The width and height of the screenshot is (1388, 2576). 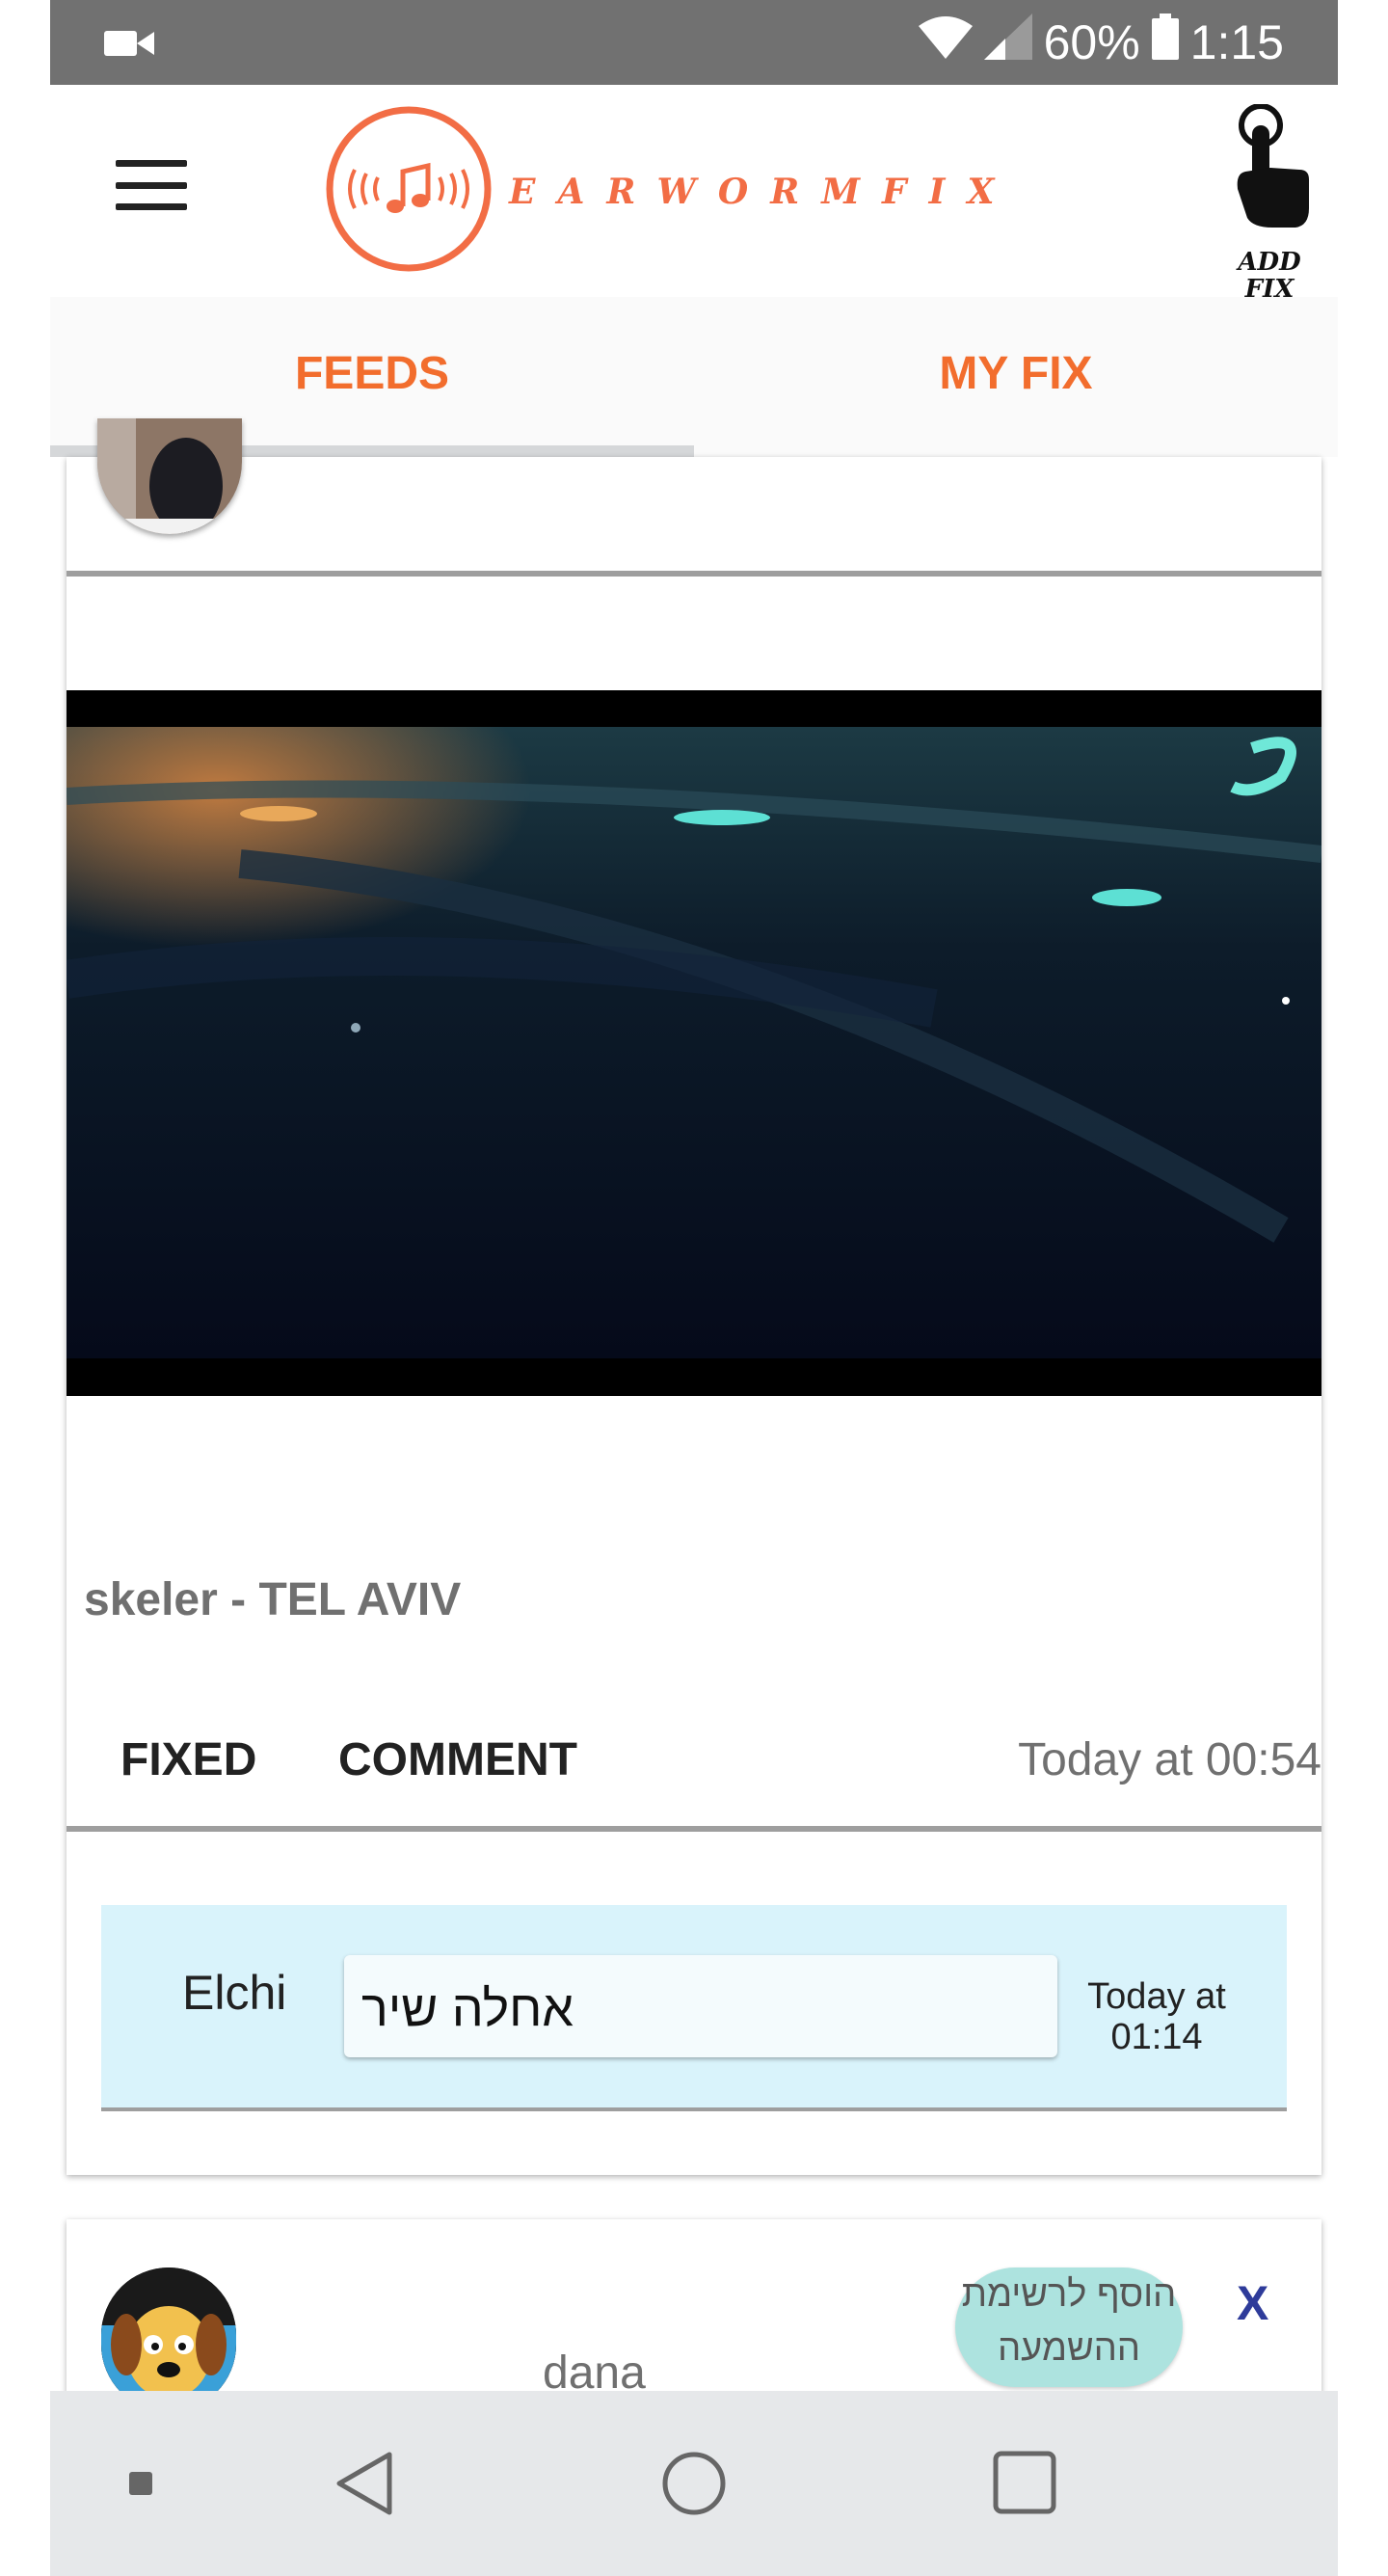 I want to click on comment-item: Elchi אחלה שיר Today at 01:14, so click(x=694, y=2008).